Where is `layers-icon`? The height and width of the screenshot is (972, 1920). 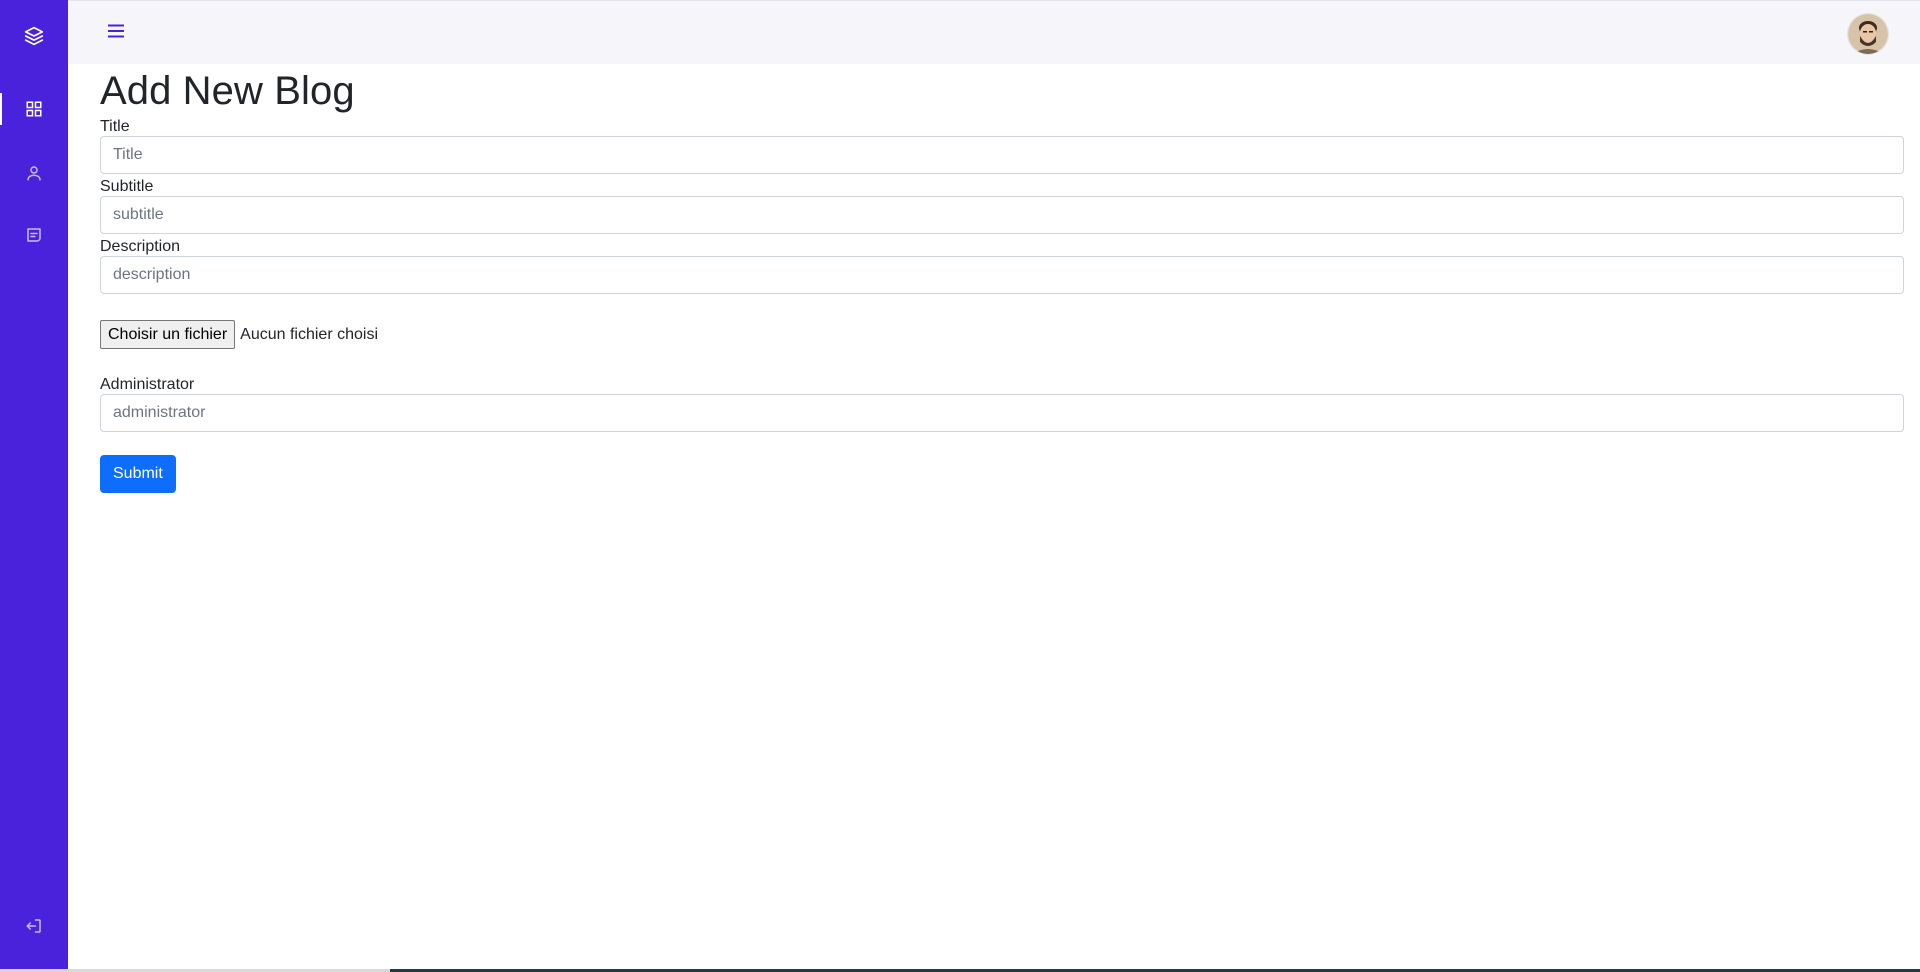
layers-icon is located at coordinates (34, 36).